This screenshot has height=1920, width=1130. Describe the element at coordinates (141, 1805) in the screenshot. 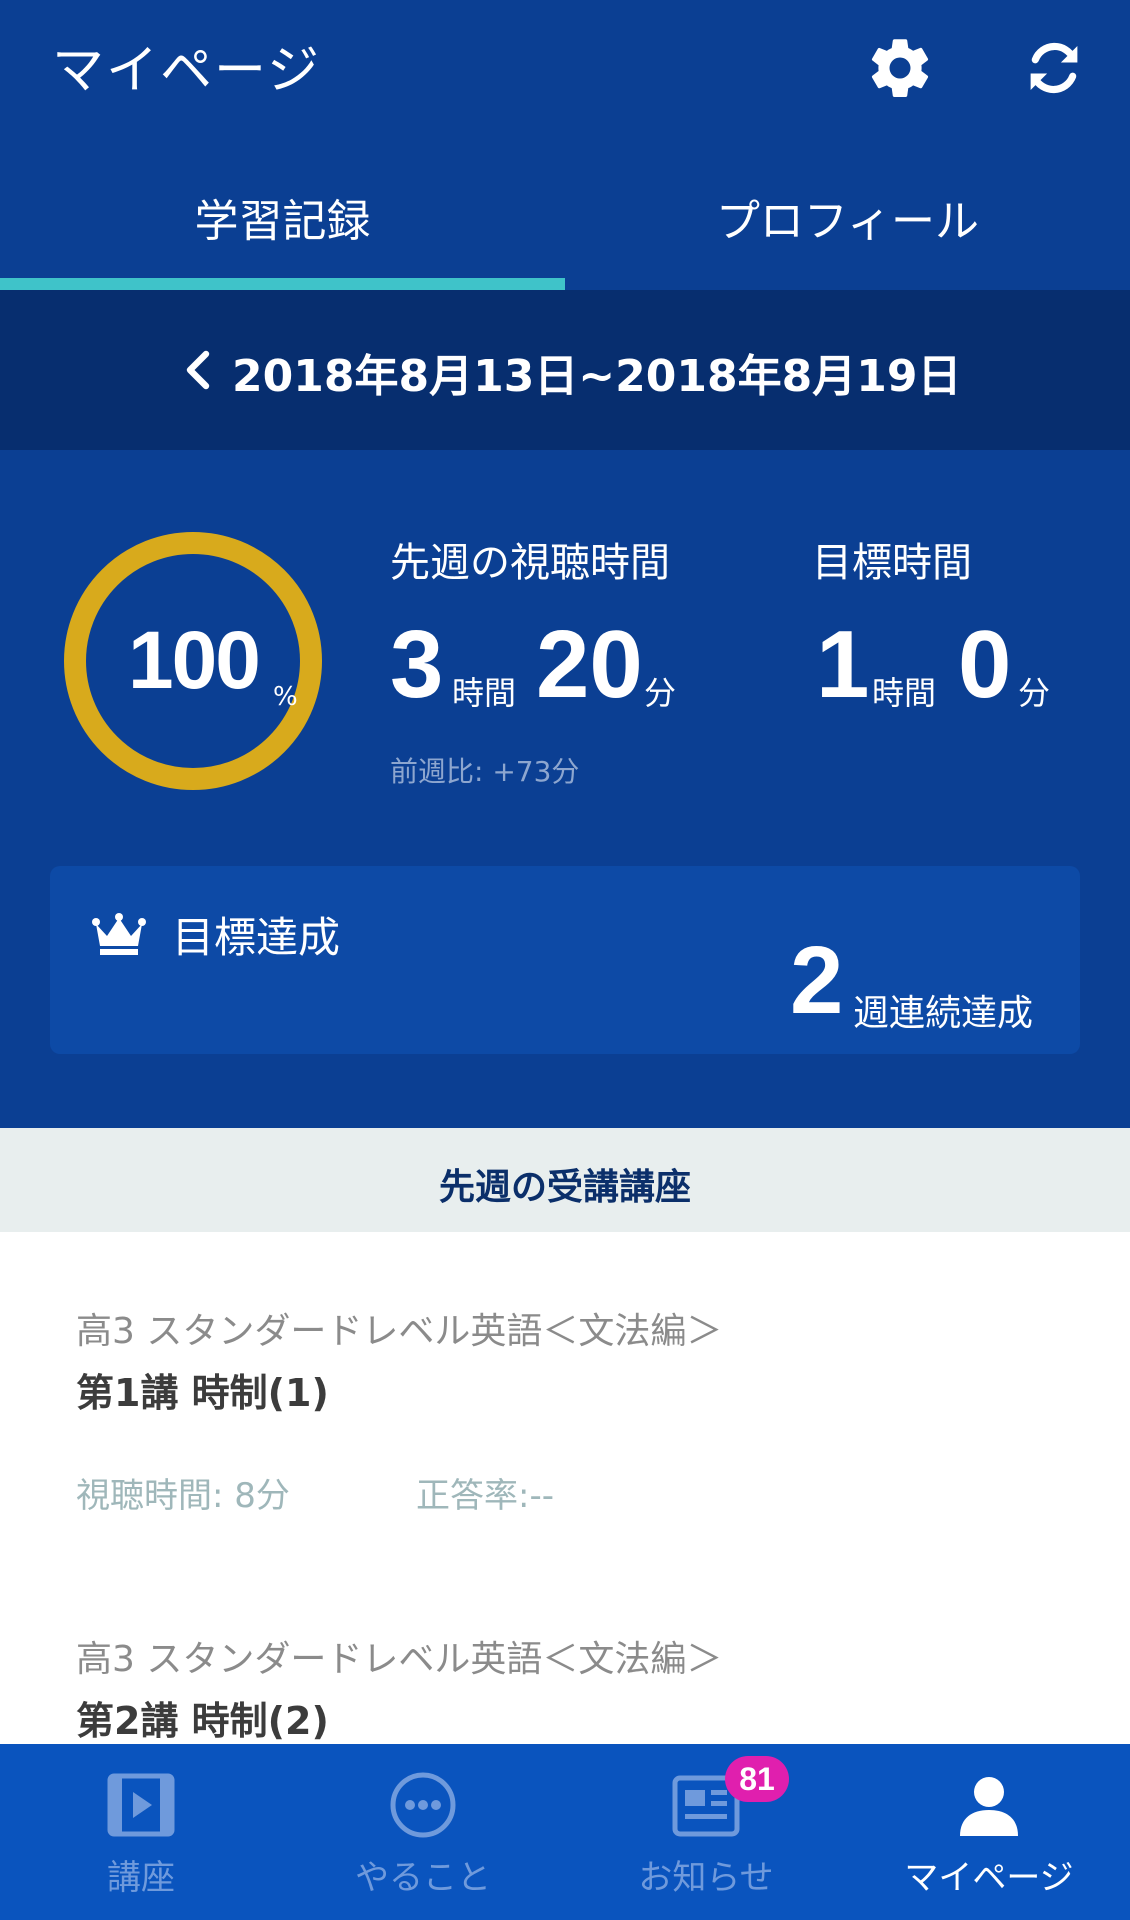

I see `video-icon` at that location.